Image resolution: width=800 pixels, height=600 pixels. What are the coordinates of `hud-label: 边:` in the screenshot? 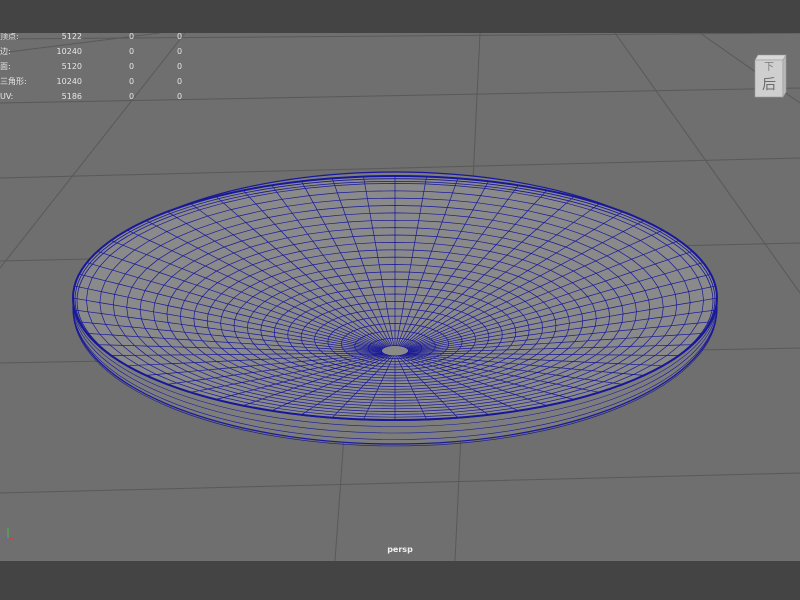 It's located at (5, 51).